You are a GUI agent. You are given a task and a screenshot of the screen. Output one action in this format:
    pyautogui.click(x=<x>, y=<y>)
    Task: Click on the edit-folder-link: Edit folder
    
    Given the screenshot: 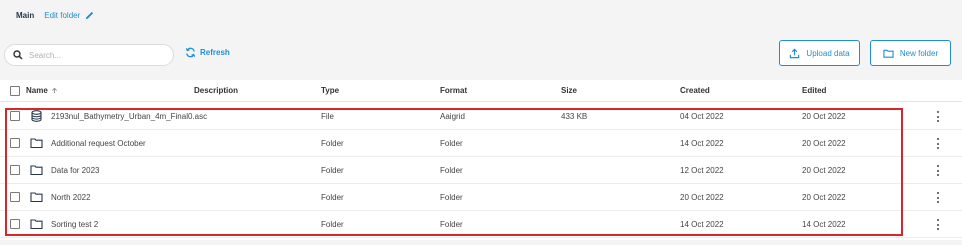 What is the action you would take?
    pyautogui.click(x=69, y=15)
    